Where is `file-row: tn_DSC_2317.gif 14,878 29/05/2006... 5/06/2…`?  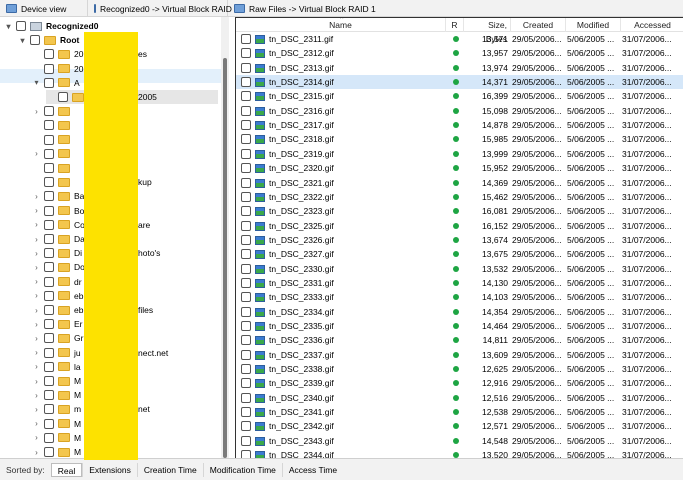 file-row: tn_DSC_2317.gif 14,878 29/05/2006... 5/06/2… is located at coordinates (459, 125).